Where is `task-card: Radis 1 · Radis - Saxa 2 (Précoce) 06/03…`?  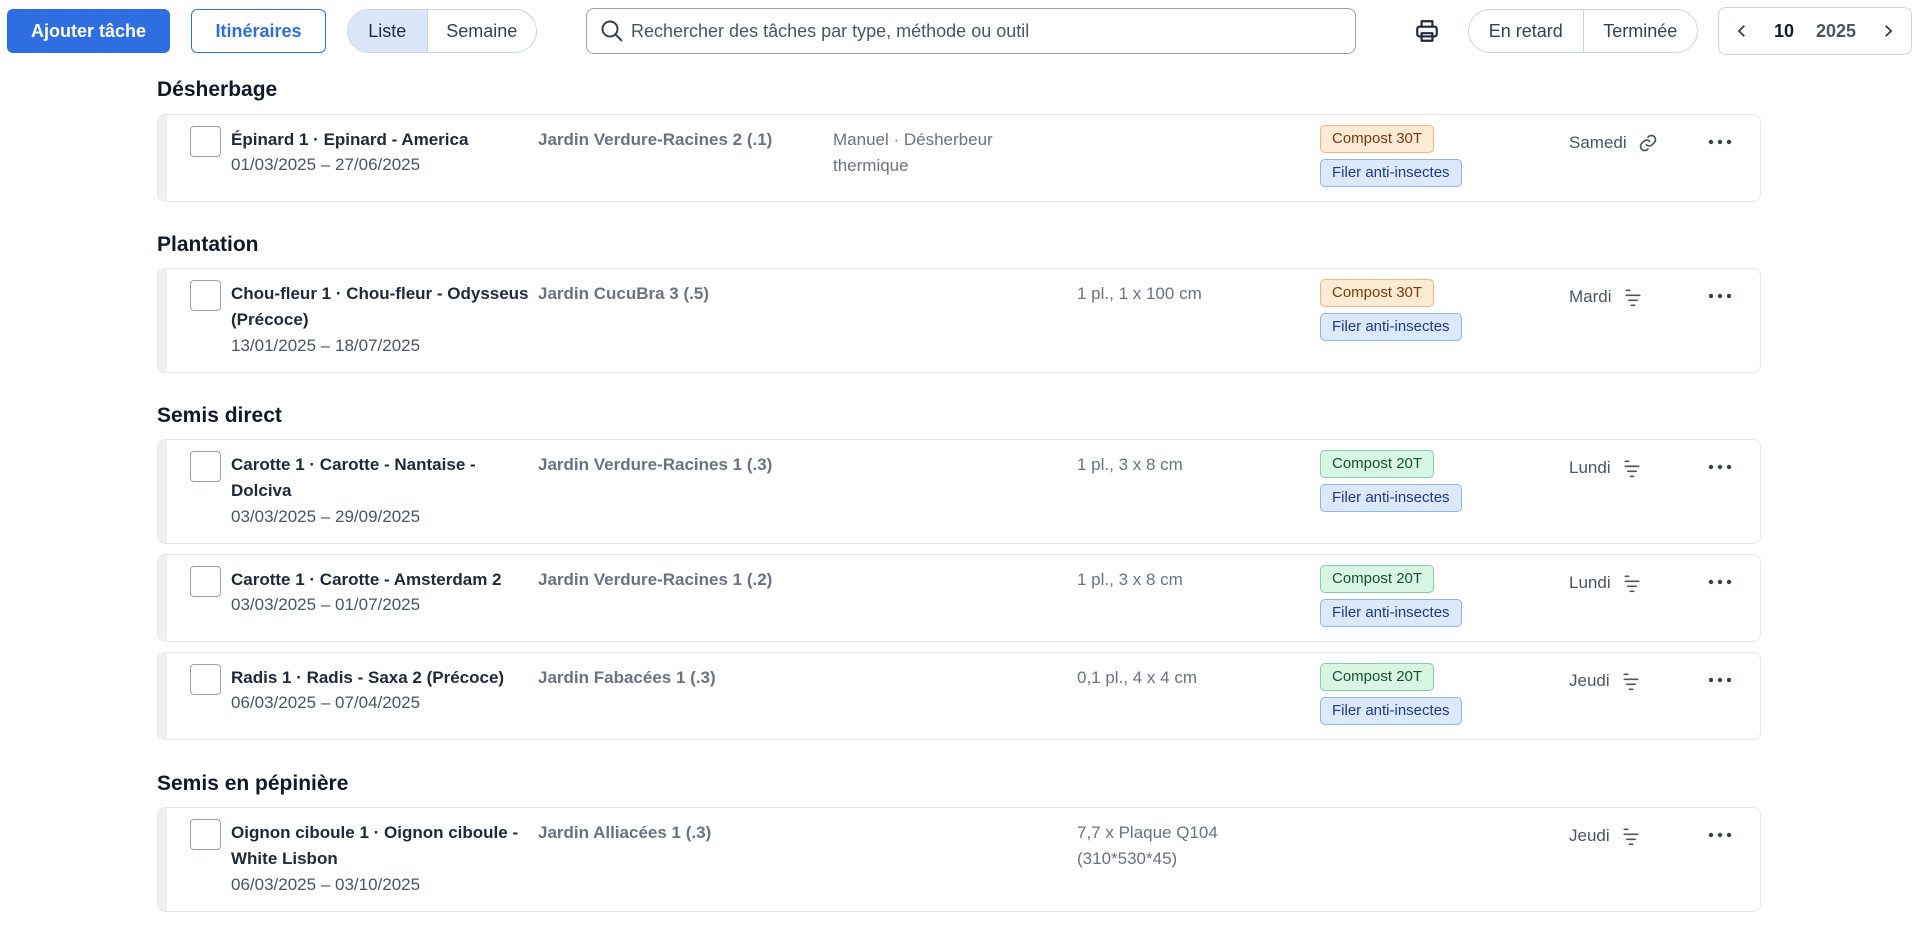 task-card: Radis 1 · Radis - Saxa 2 (Précoce) 06/03… is located at coordinates (959, 696).